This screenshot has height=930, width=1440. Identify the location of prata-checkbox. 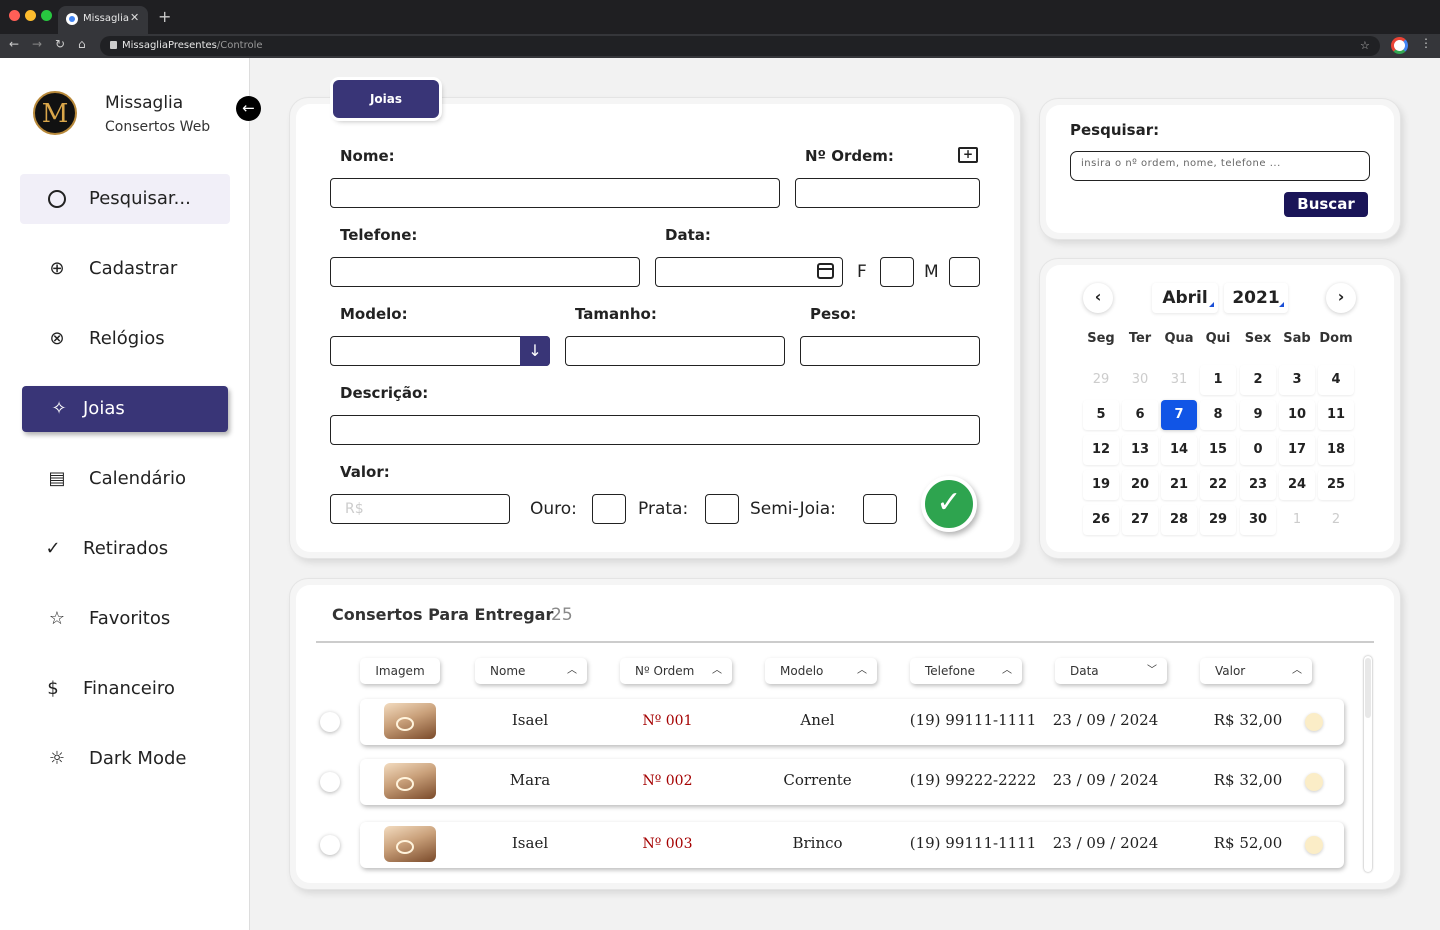
(722, 509).